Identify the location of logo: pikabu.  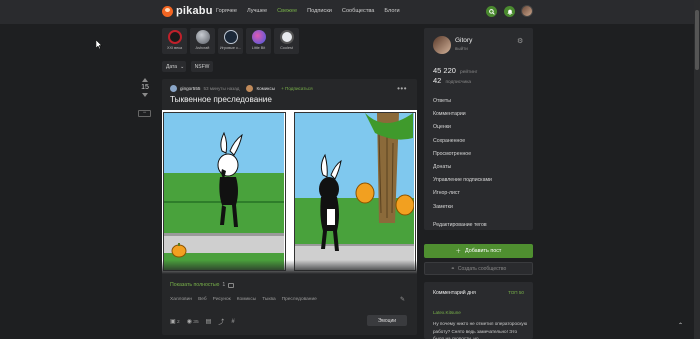
(187, 11).